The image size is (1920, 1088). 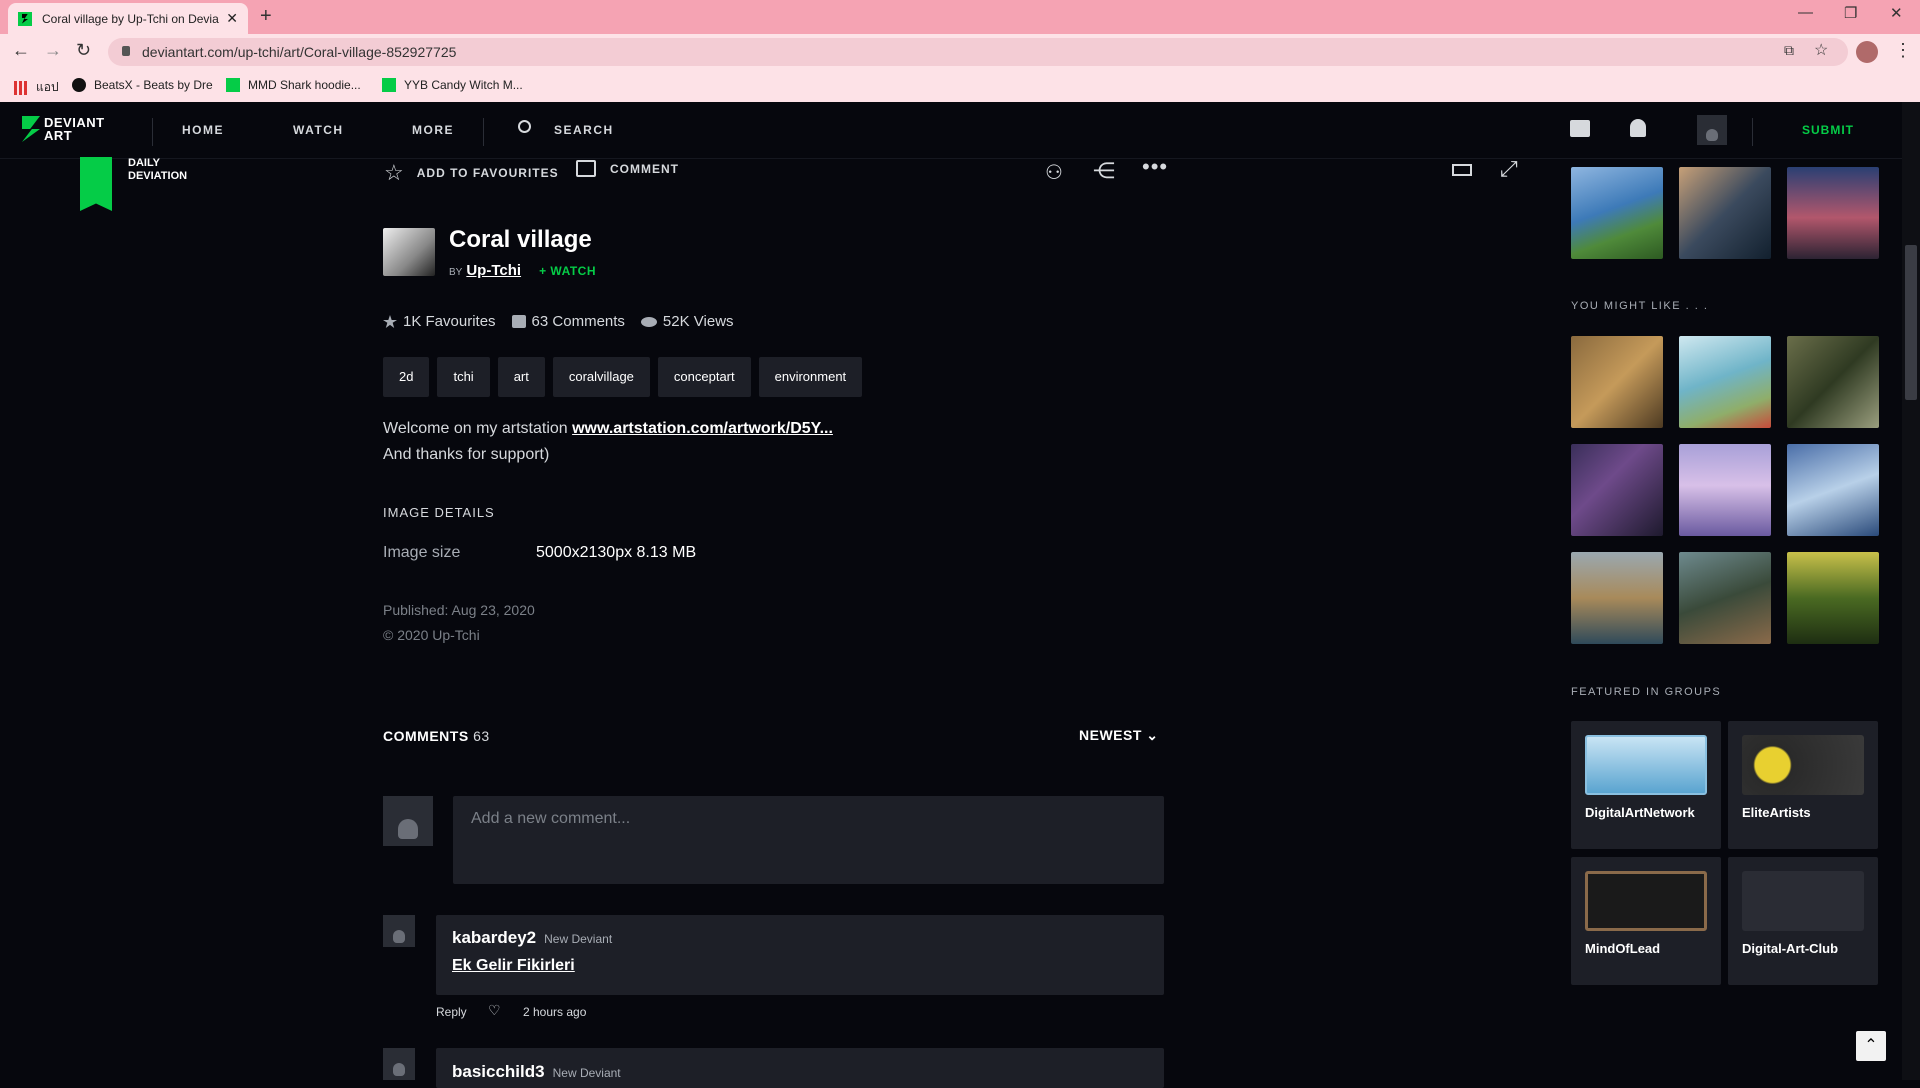 I want to click on add-to-favourites-button: ☆ ADD TO FAVOURITES, so click(x=471, y=173).